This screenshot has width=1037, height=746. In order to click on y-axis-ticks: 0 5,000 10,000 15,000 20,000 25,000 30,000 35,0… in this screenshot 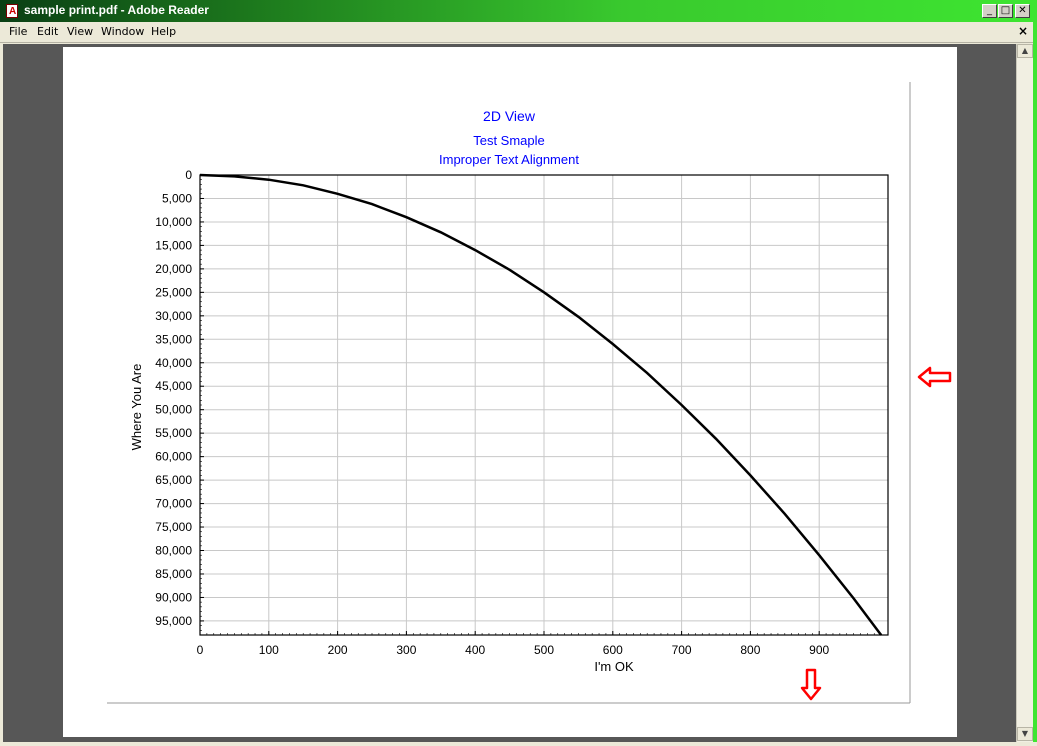, I will do `click(179, 402)`.